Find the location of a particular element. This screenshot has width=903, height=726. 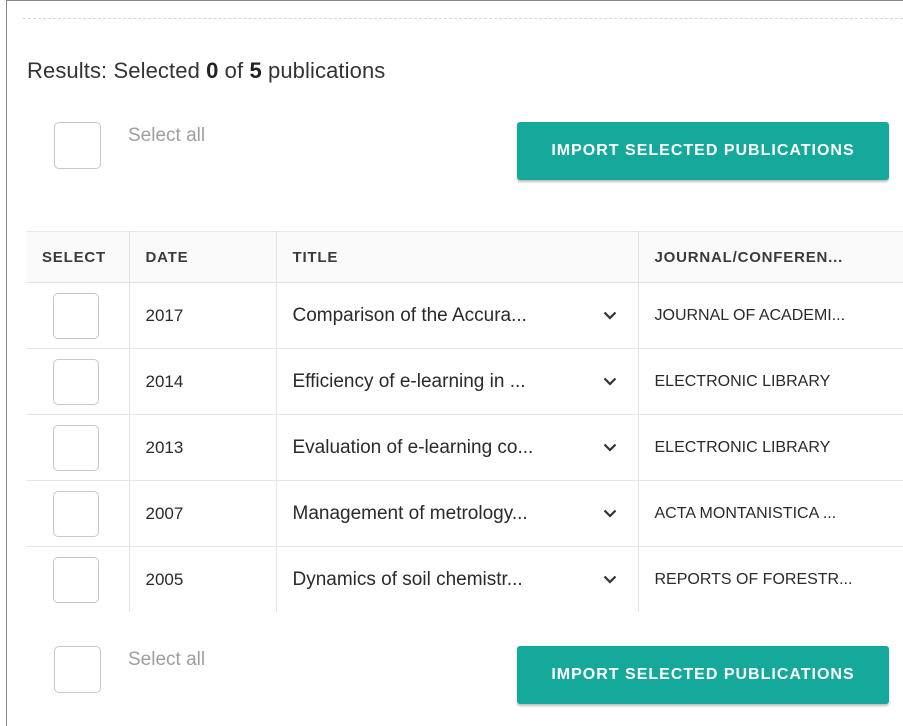

select-all-label-top: Select all is located at coordinates (167, 135).